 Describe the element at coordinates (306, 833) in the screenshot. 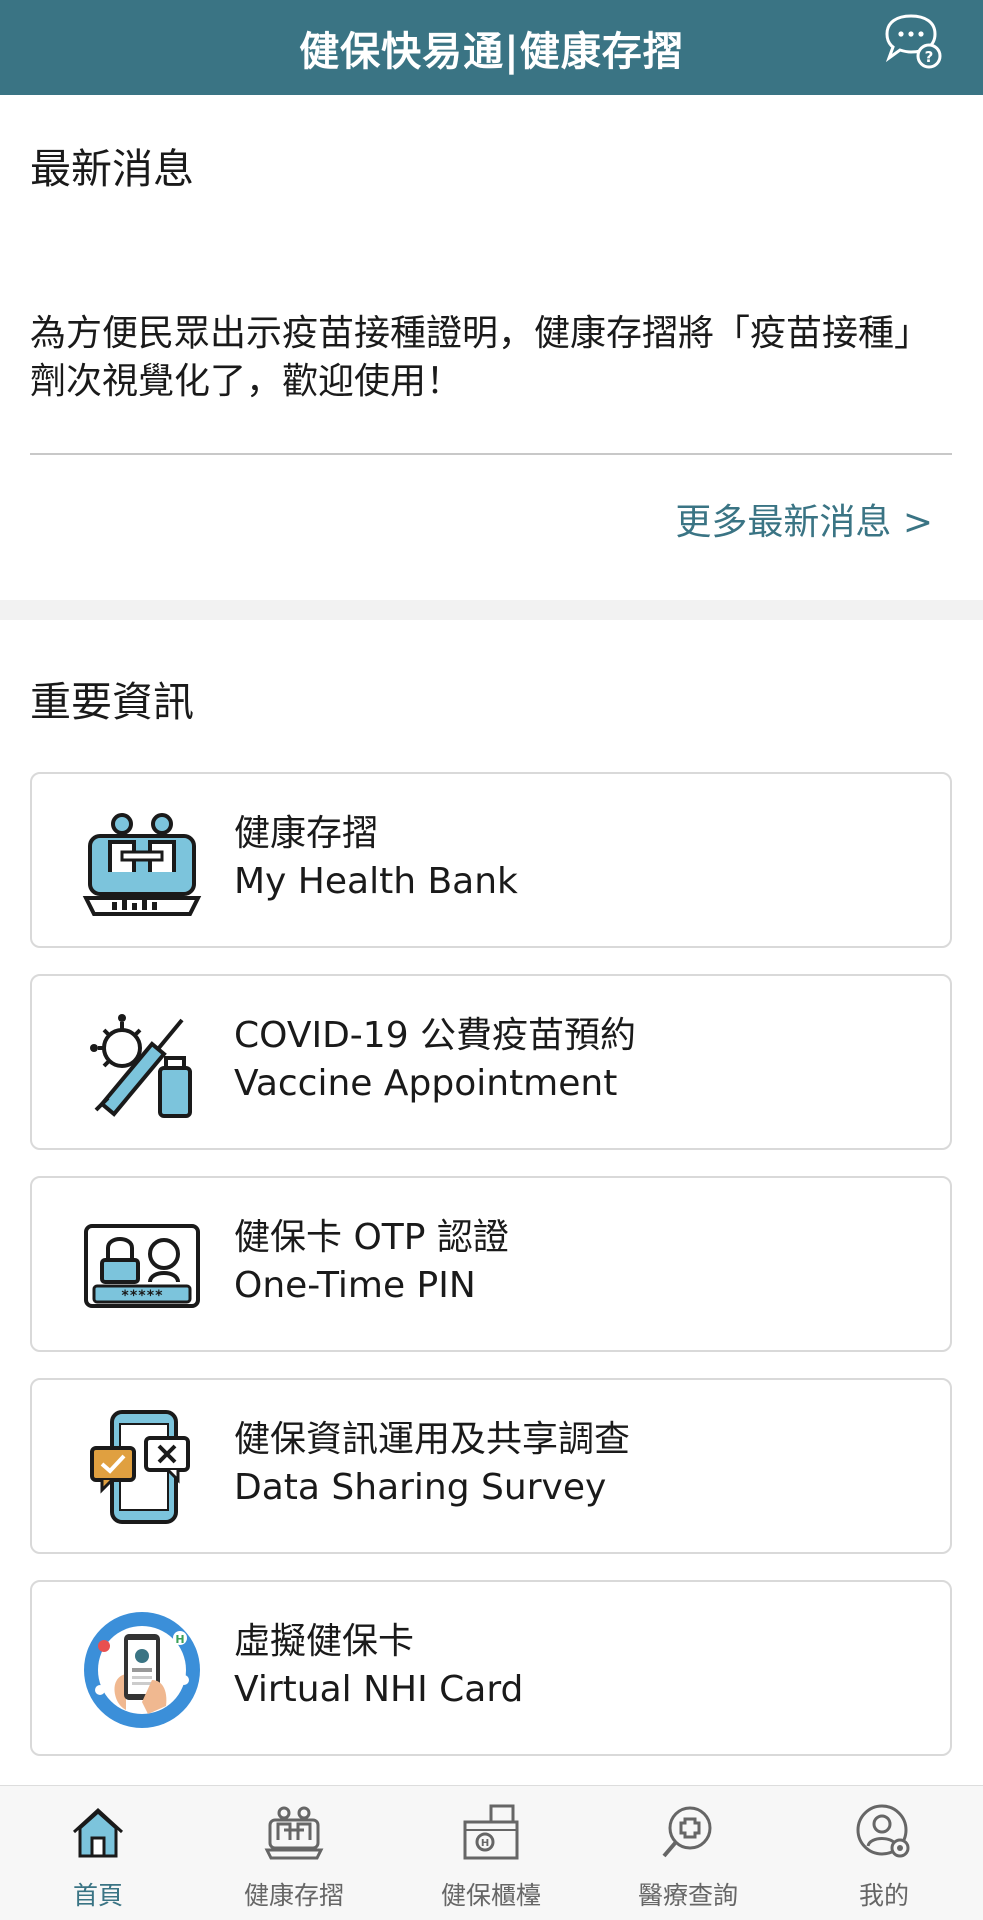

I see `card-label: 健康存摺` at that location.